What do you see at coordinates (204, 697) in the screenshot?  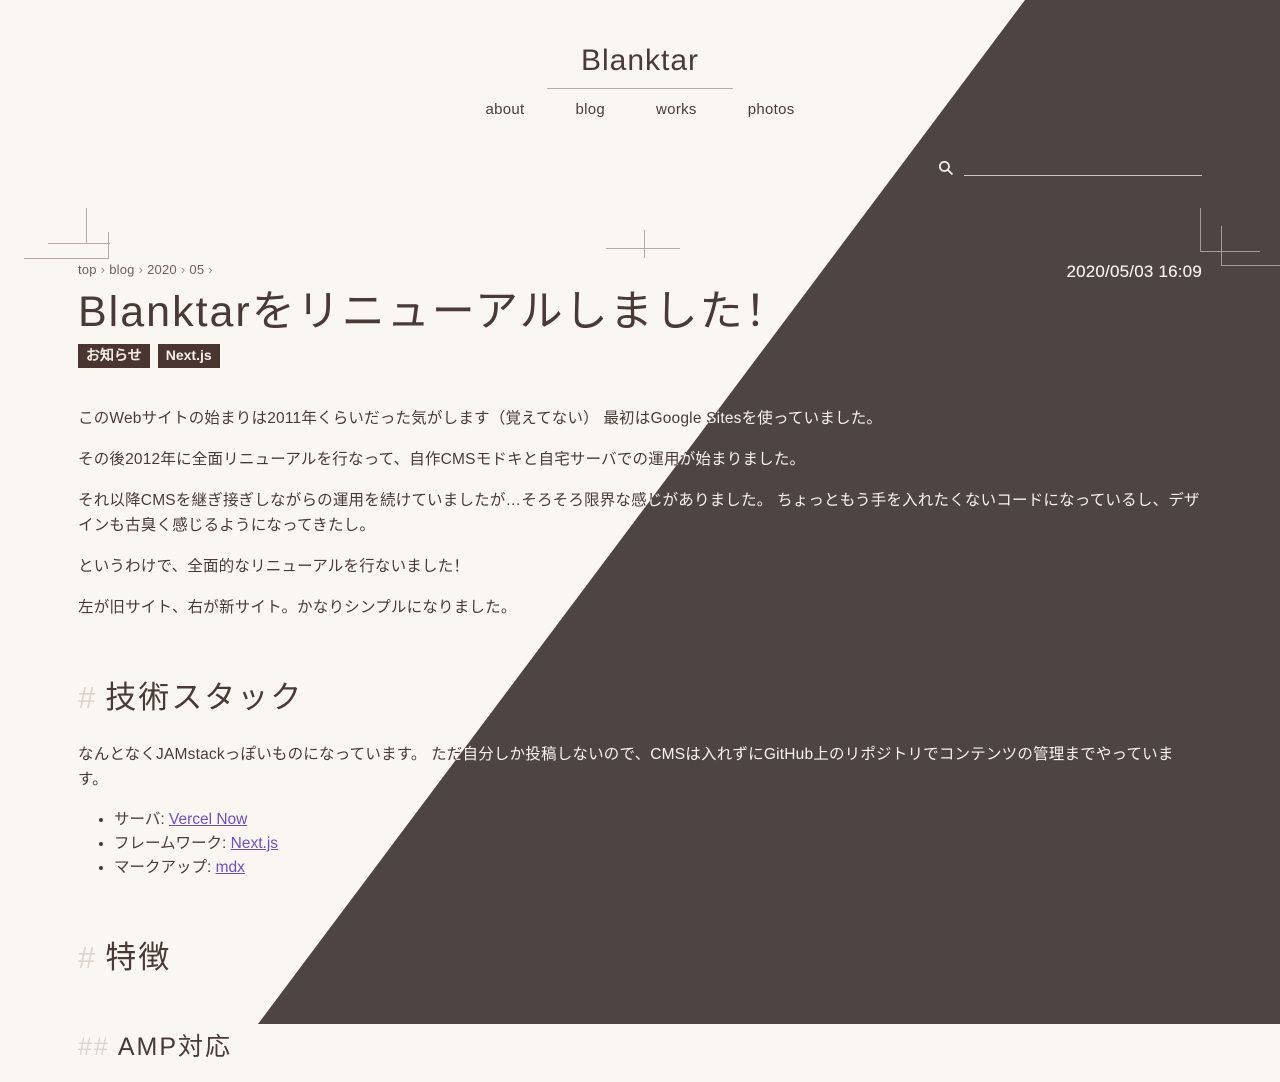 I see `heading-tech-stack-label: 技術スタック` at bounding box center [204, 697].